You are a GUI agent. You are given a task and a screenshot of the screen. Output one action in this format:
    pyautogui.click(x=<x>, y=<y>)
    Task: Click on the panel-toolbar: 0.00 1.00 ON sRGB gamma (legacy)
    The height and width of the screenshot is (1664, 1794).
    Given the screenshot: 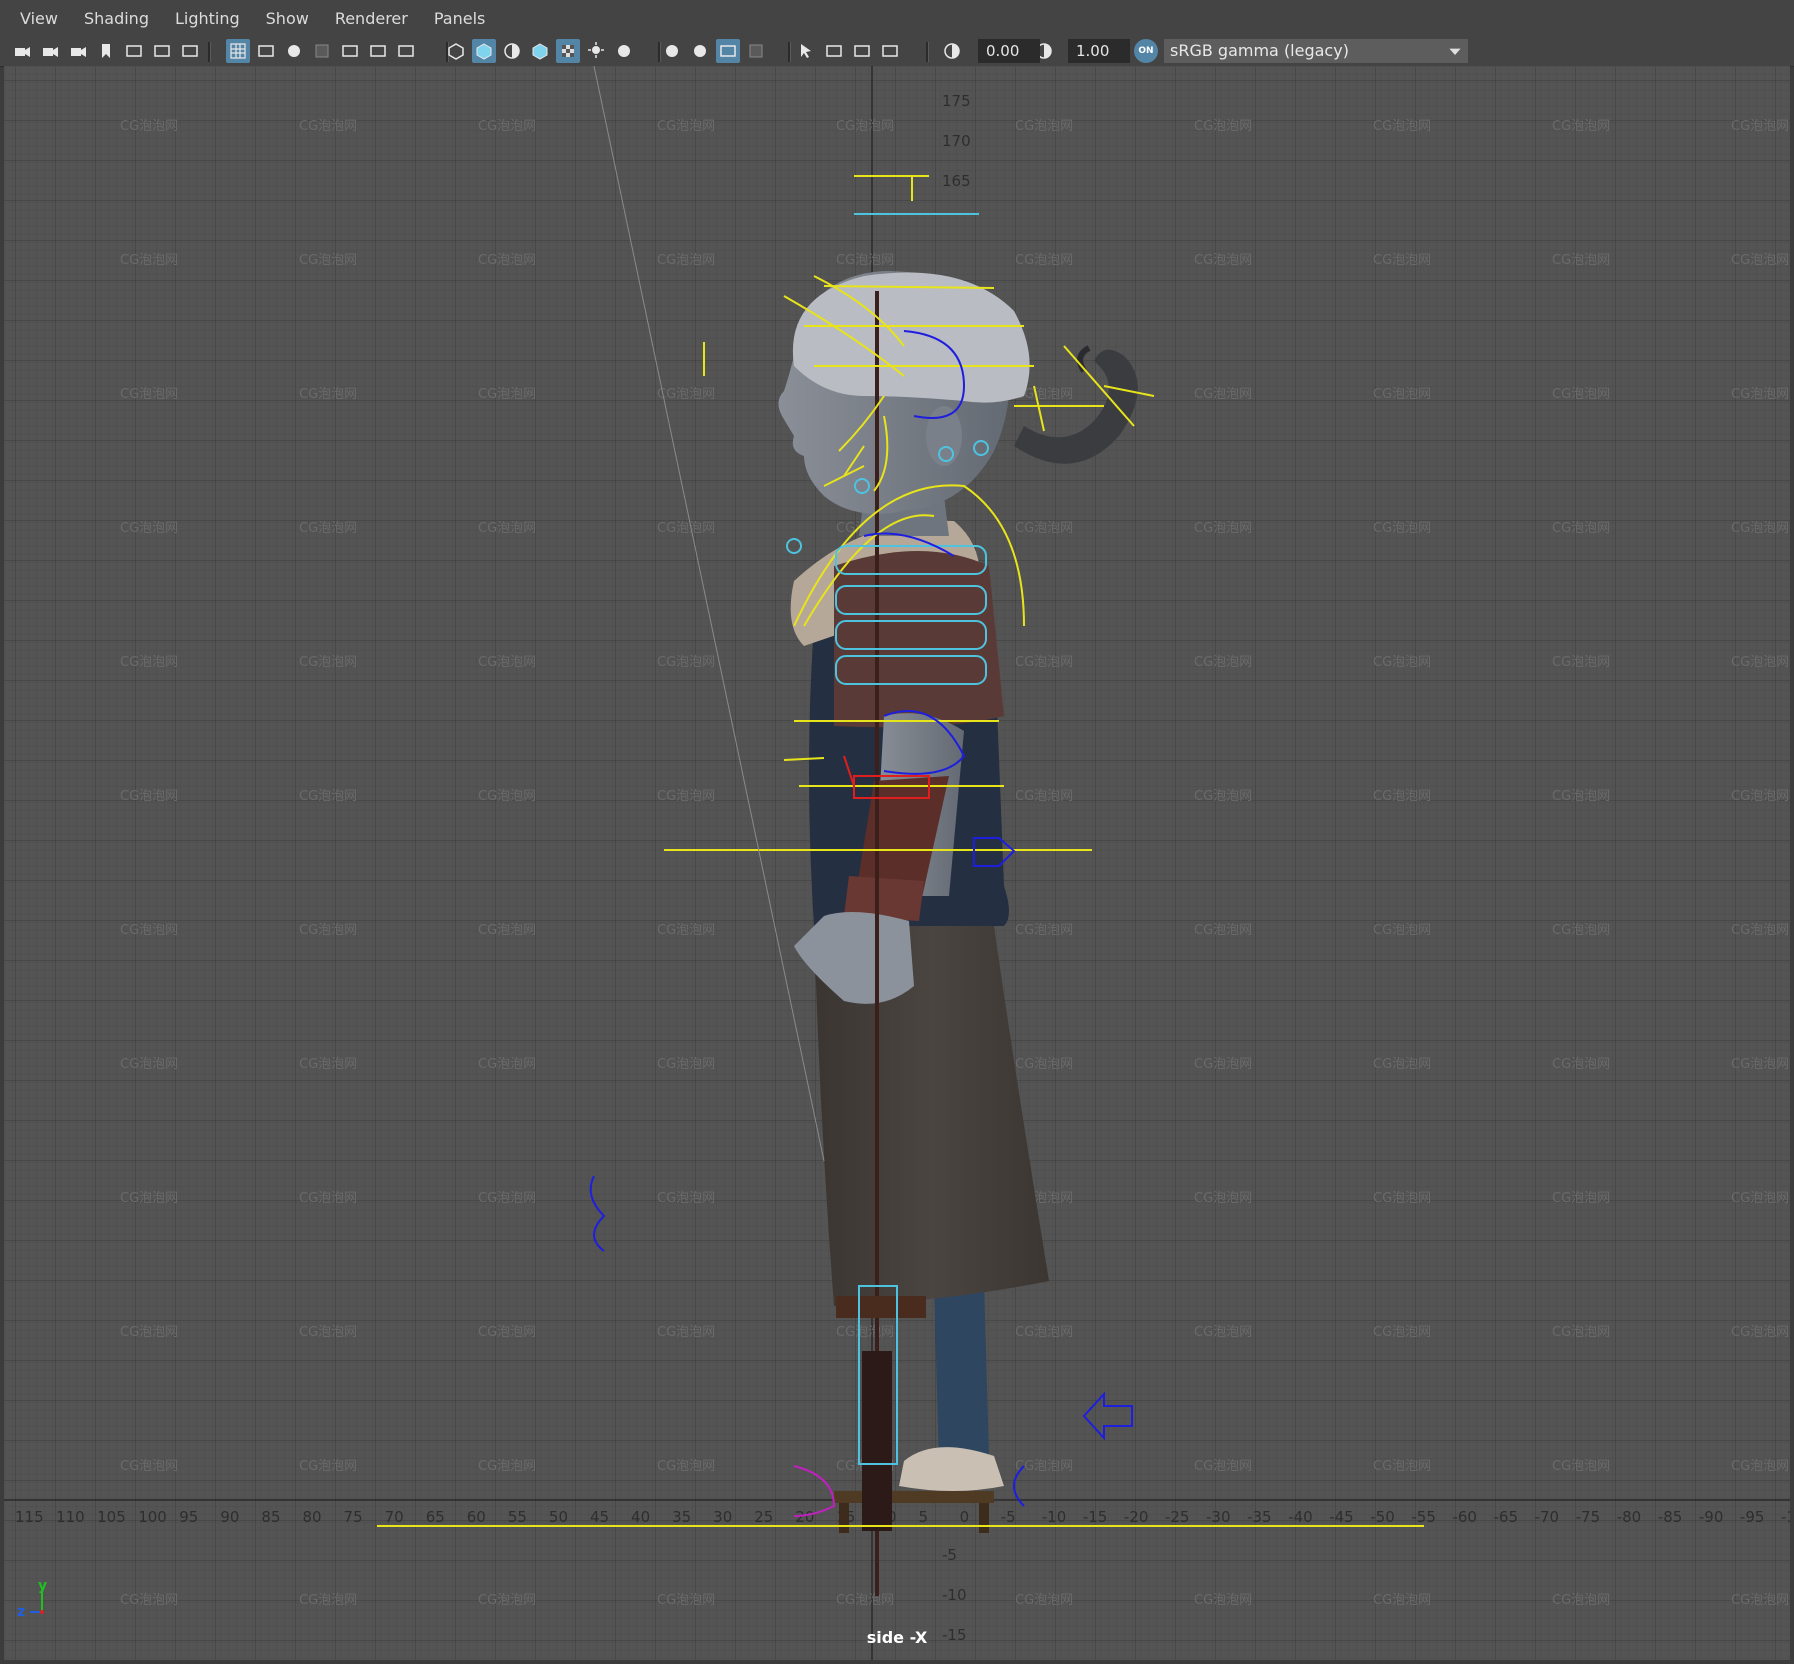 What is the action you would take?
    pyautogui.click(x=897, y=51)
    